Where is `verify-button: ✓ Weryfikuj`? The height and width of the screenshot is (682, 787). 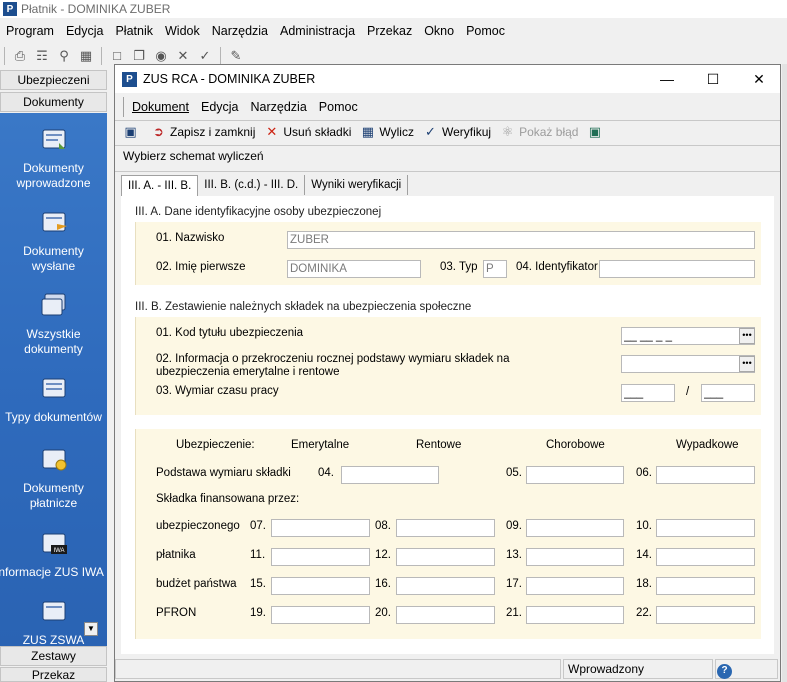 verify-button: ✓ Weryfikuj is located at coordinates (457, 132).